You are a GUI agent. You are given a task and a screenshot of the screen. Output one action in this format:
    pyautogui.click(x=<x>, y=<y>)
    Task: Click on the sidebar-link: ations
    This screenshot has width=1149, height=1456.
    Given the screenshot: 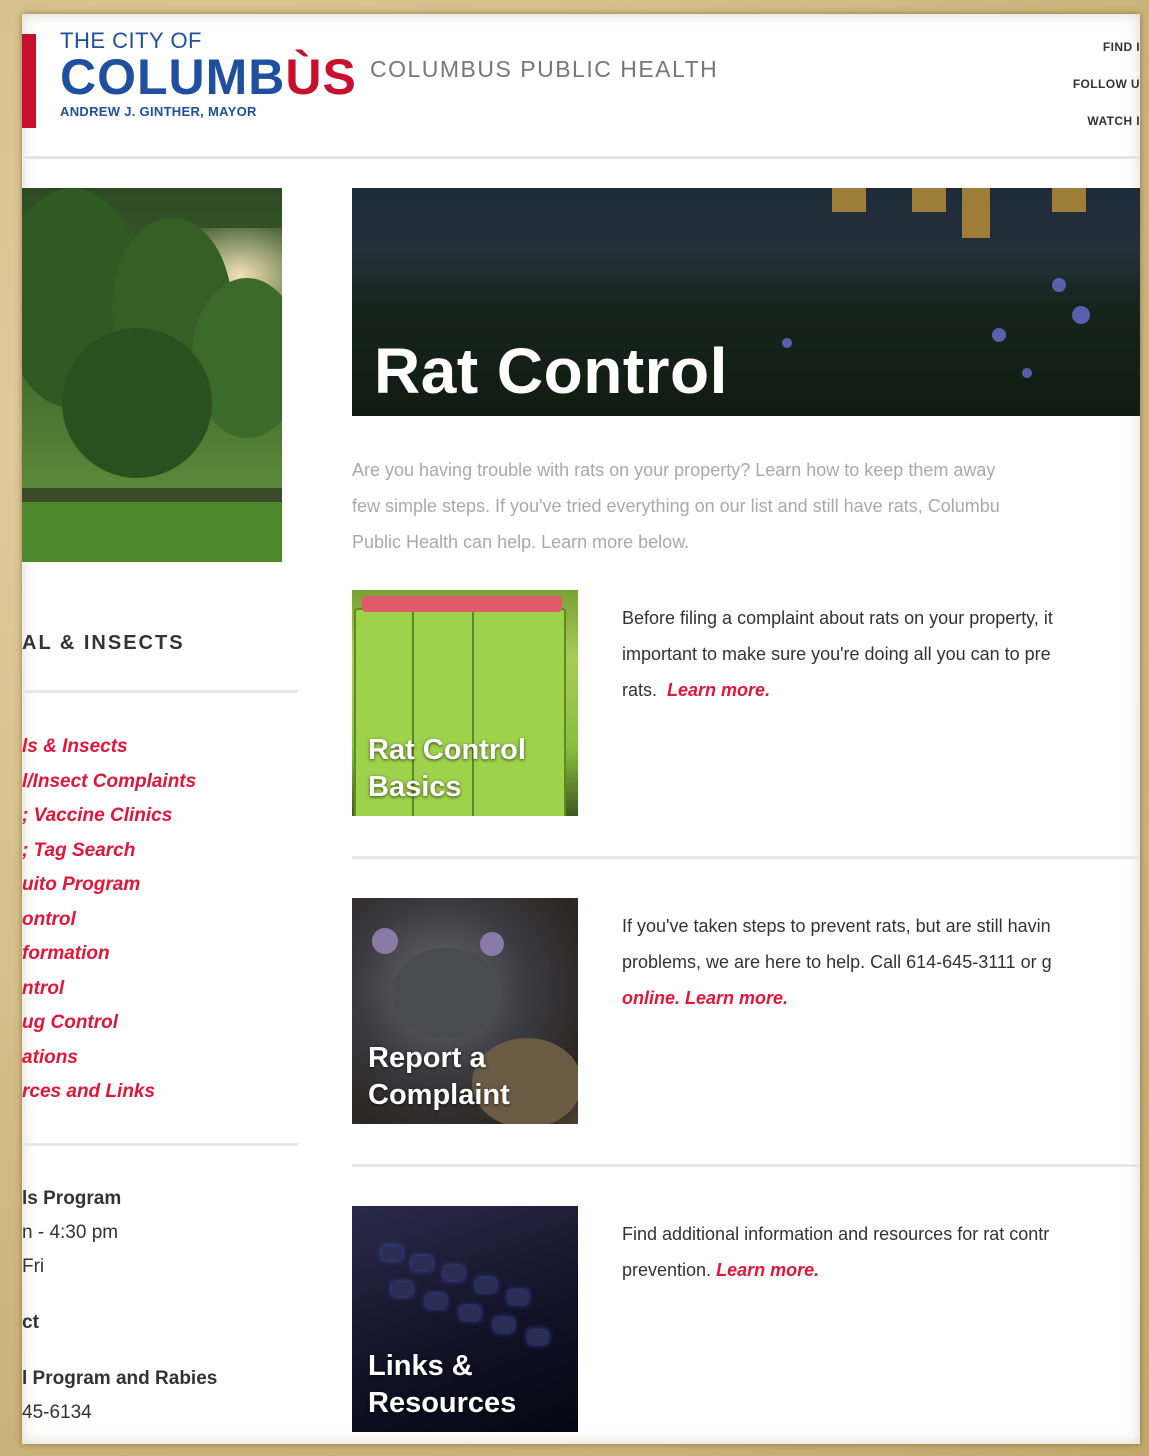 What is the action you would take?
    pyautogui.click(x=109, y=1064)
    